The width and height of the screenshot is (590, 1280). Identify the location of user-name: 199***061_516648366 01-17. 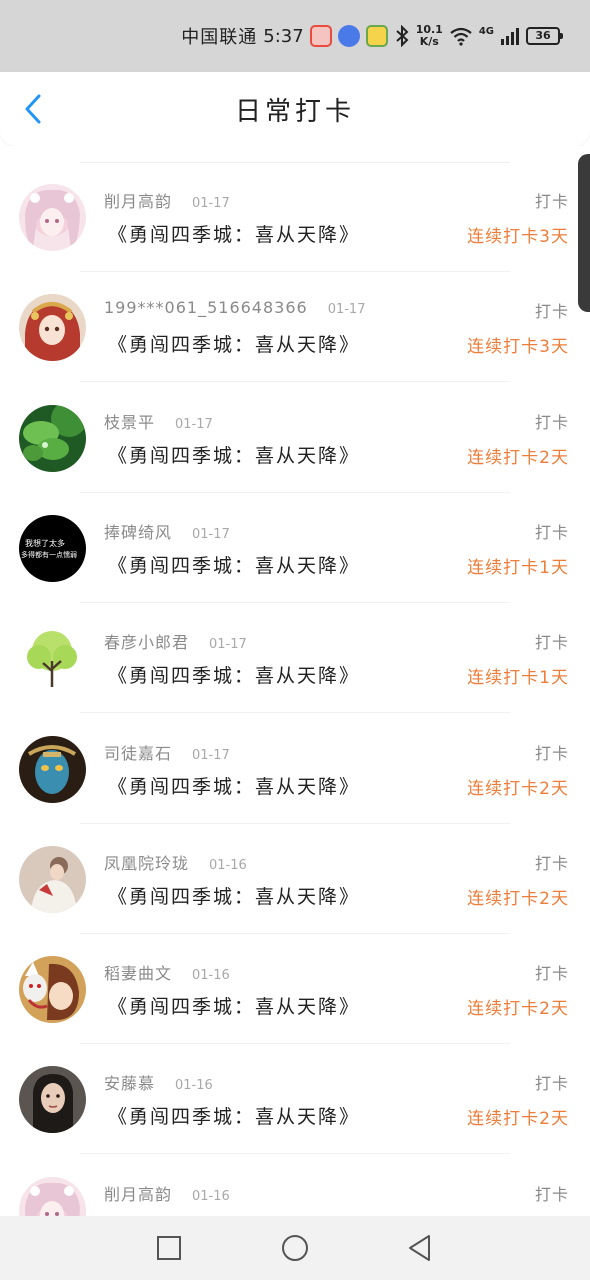
(234, 307).